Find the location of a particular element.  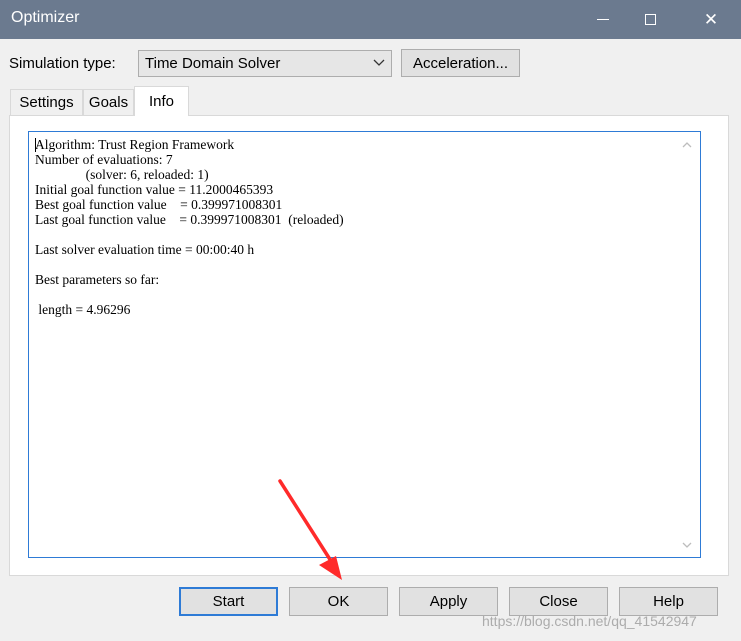

info-line: Best parameters so far: is located at coordinates (97, 279).